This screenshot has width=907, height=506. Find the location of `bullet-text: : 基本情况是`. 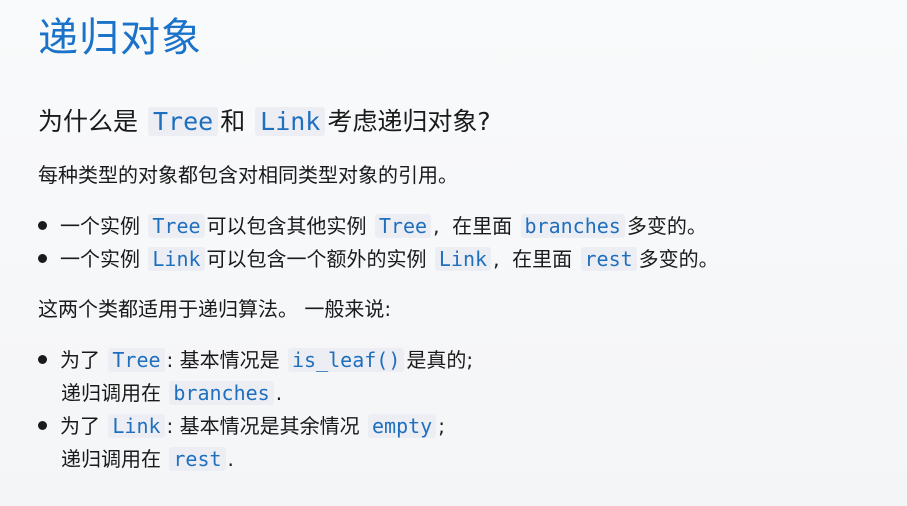

bullet-text: : 基本情况是 is located at coordinates (223, 360).